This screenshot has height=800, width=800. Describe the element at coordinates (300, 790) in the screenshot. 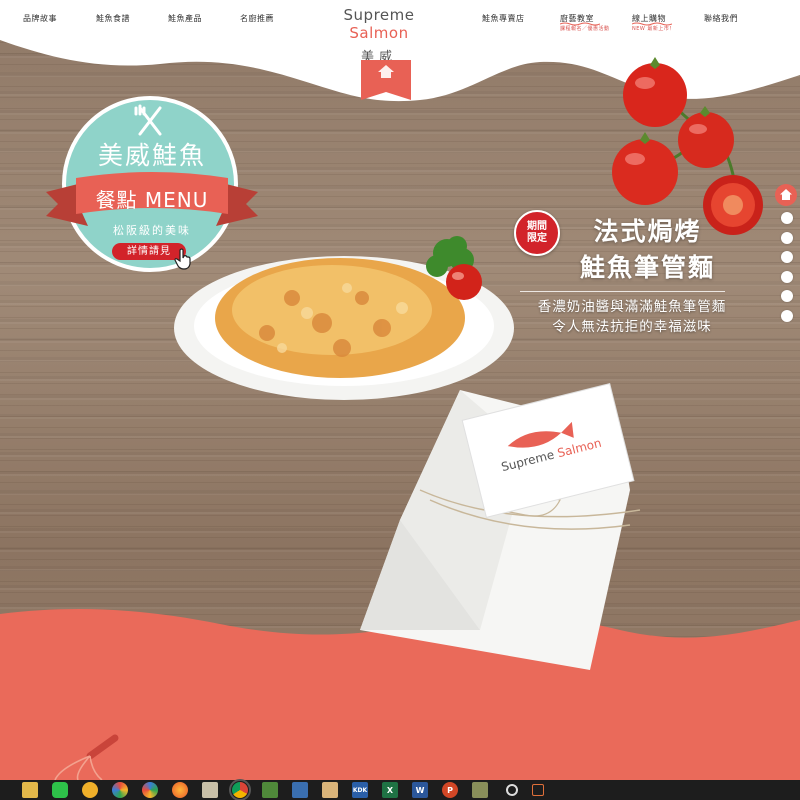

I see `save-icon` at that location.